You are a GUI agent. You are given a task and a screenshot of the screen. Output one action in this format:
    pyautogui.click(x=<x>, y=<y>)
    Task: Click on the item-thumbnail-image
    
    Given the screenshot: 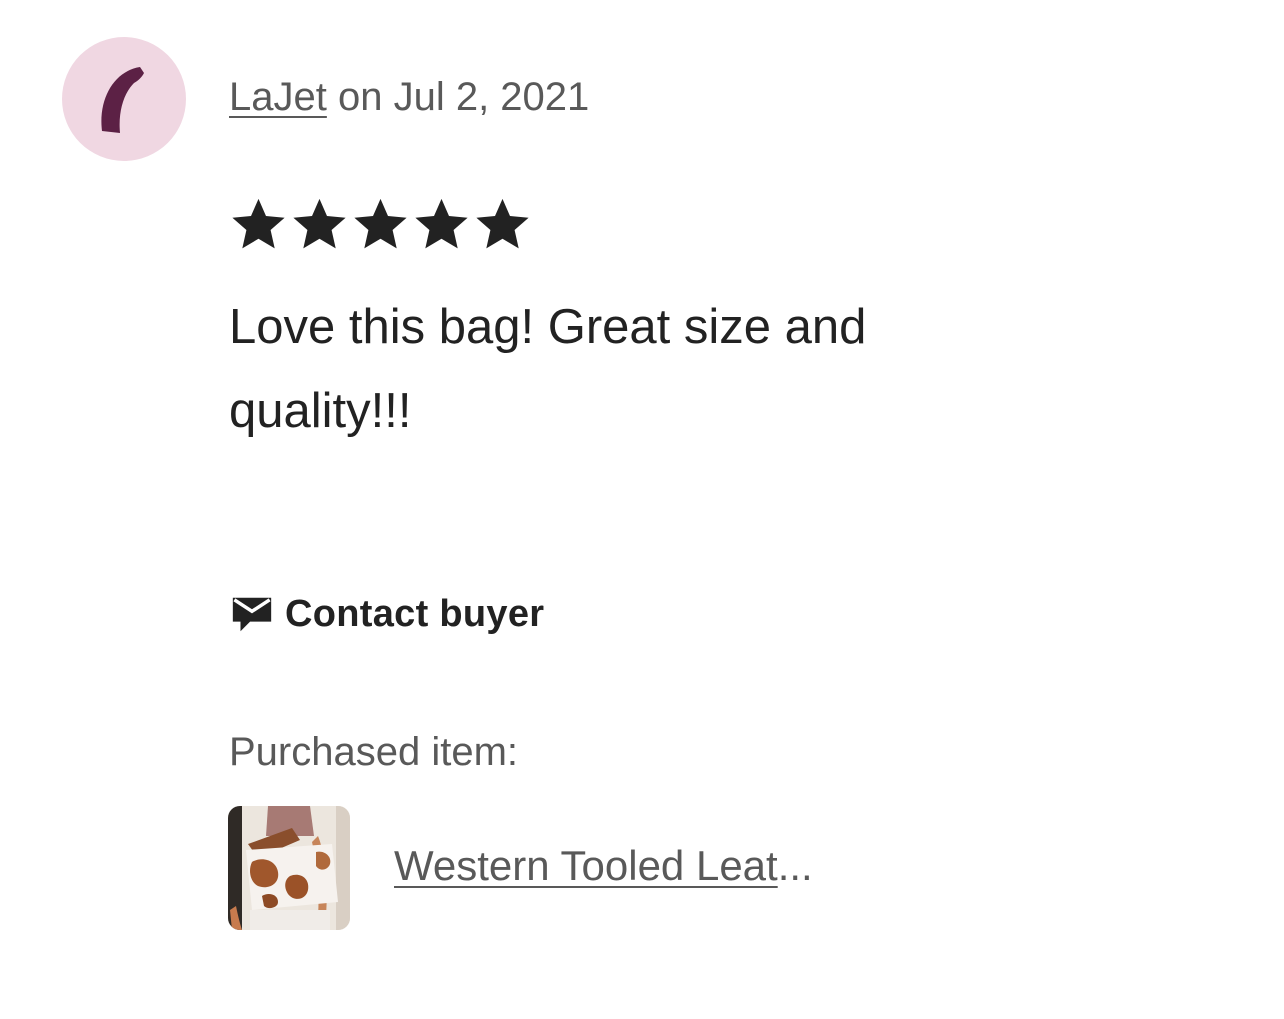 What is the action you would take?
    pyautogui.click(x=289, y=868)
    